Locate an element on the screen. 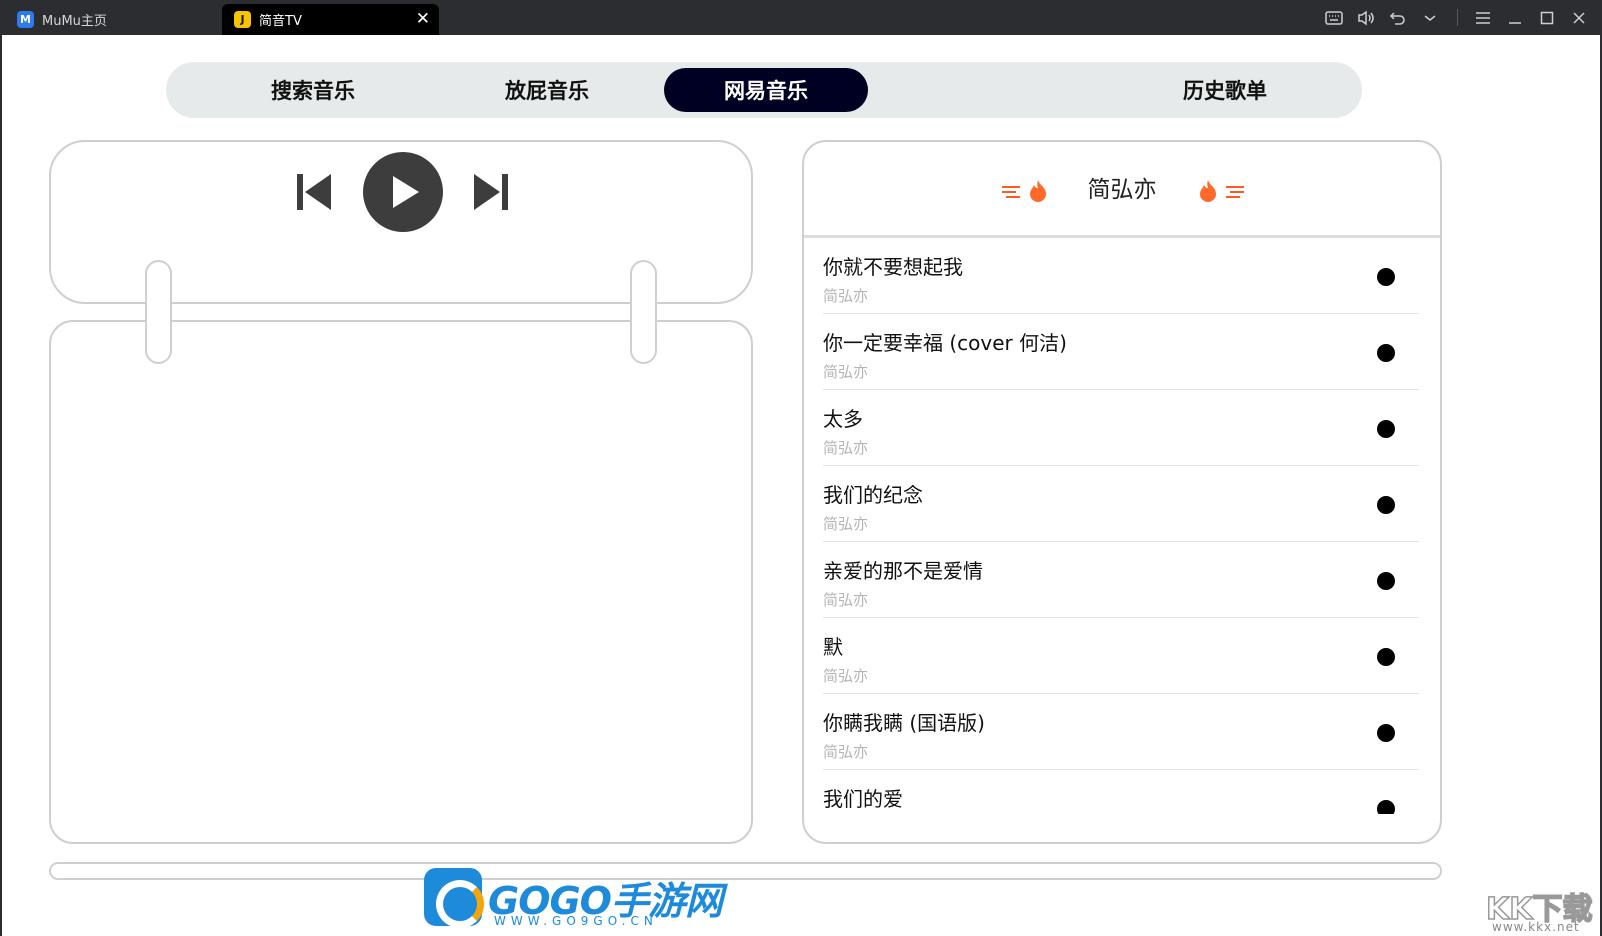 This screenshot has width=1602, height=936. progress-bar is located at coordinates (745, 871).